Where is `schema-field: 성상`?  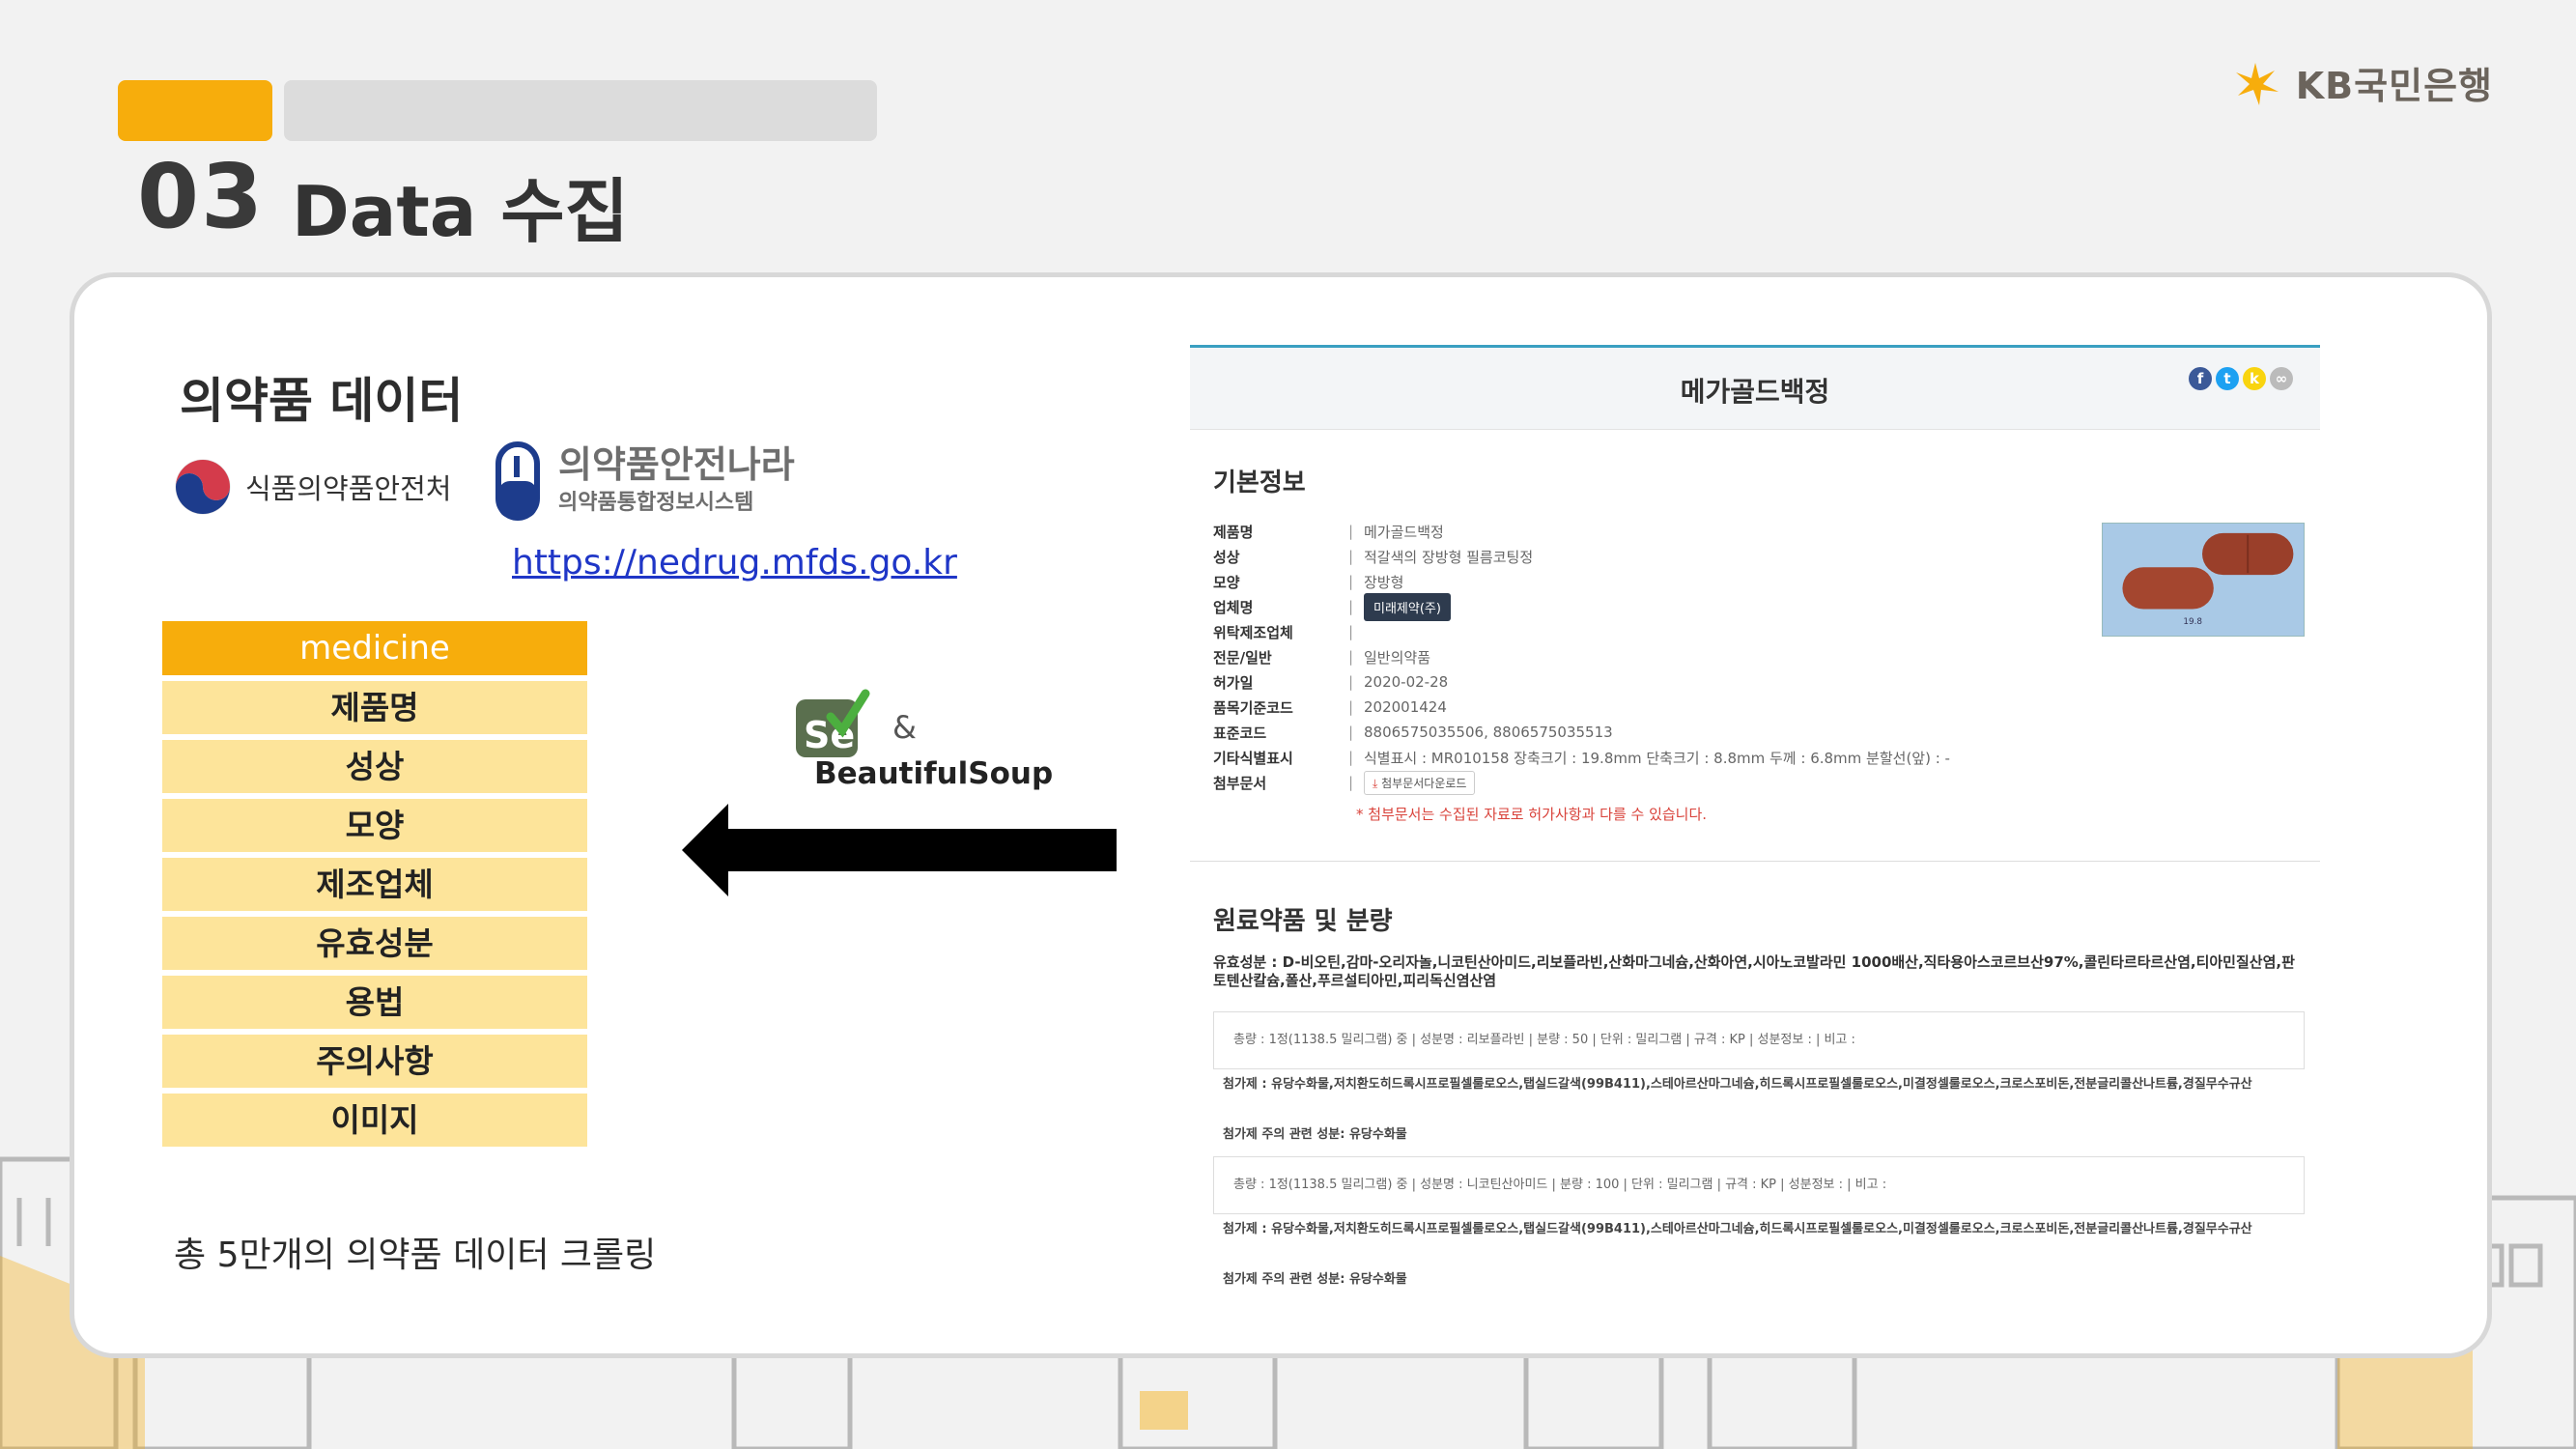
schema-field: 성상 is located at coordinates (374, 766).